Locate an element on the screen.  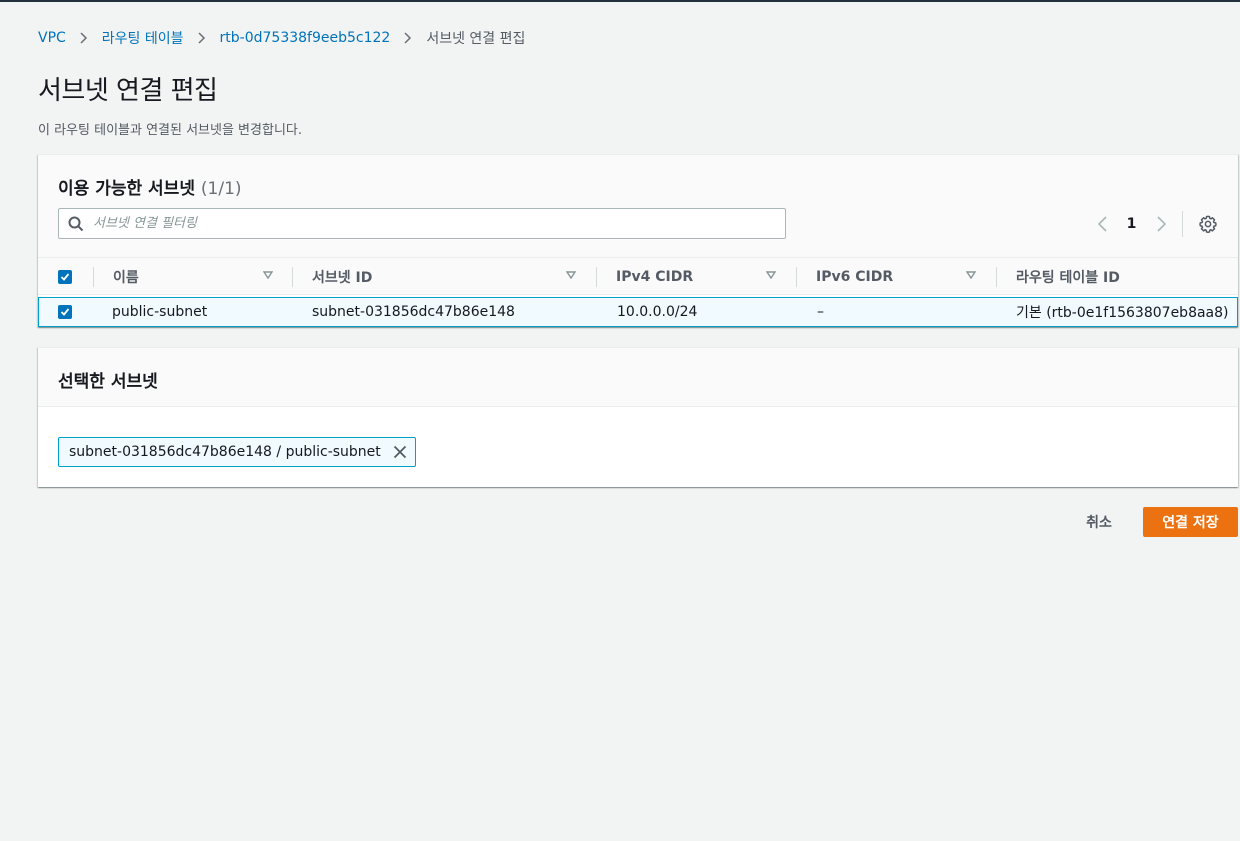
row-checkbox is located at coordinates (65, 312).